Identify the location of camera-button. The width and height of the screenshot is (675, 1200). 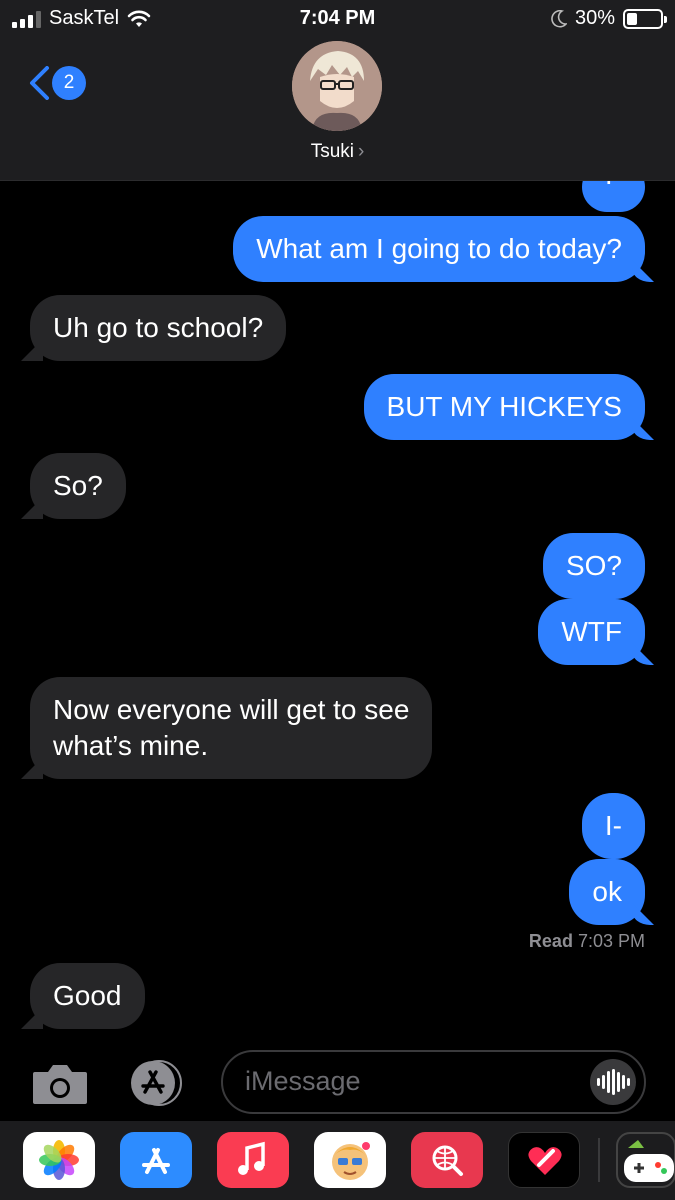
(60, 1084).